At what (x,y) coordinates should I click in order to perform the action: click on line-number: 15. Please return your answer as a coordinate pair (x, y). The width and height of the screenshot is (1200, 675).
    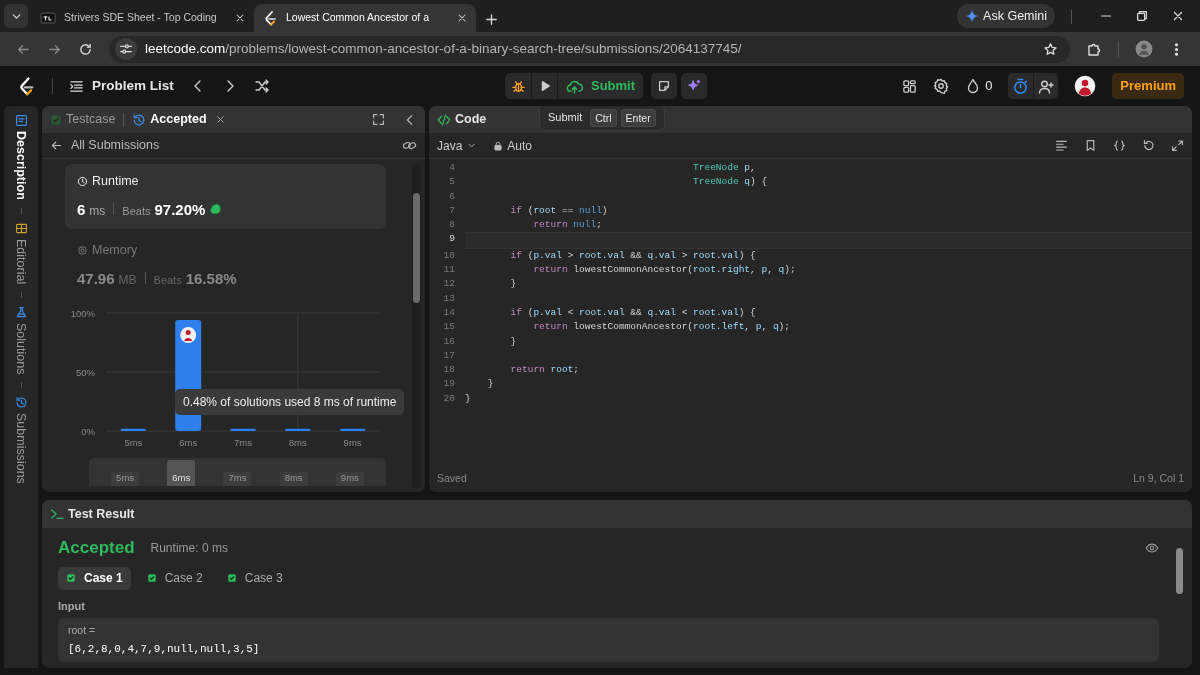
    Looking at the image, I should click on (449, 327).